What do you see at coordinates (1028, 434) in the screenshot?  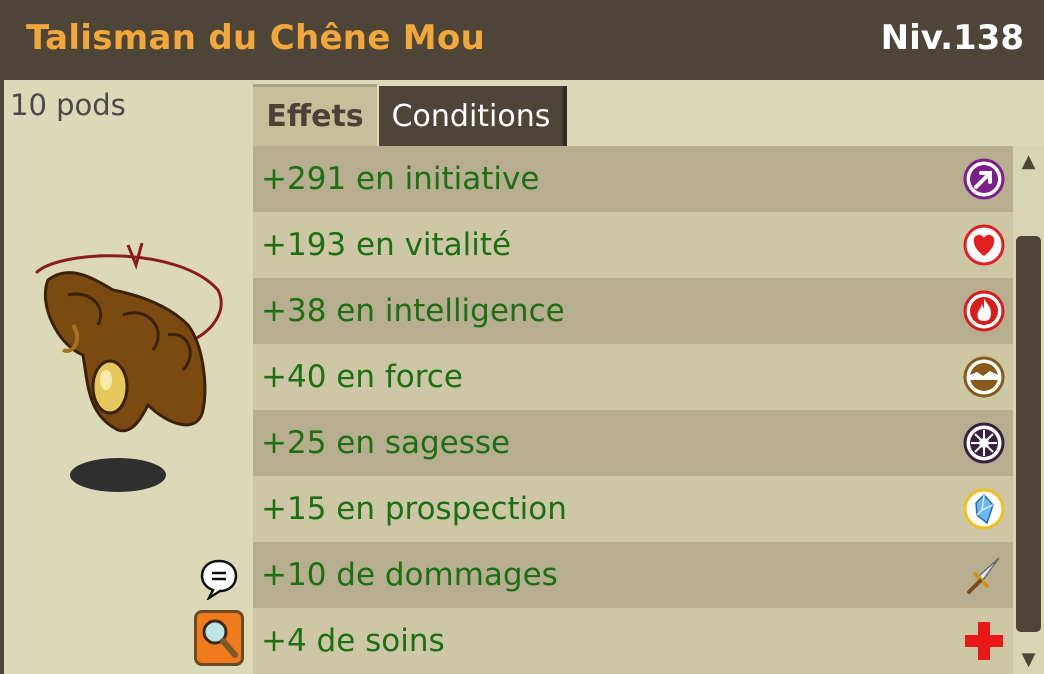 I see `scrollbar-thumb` at bounding box center [1028, 434].